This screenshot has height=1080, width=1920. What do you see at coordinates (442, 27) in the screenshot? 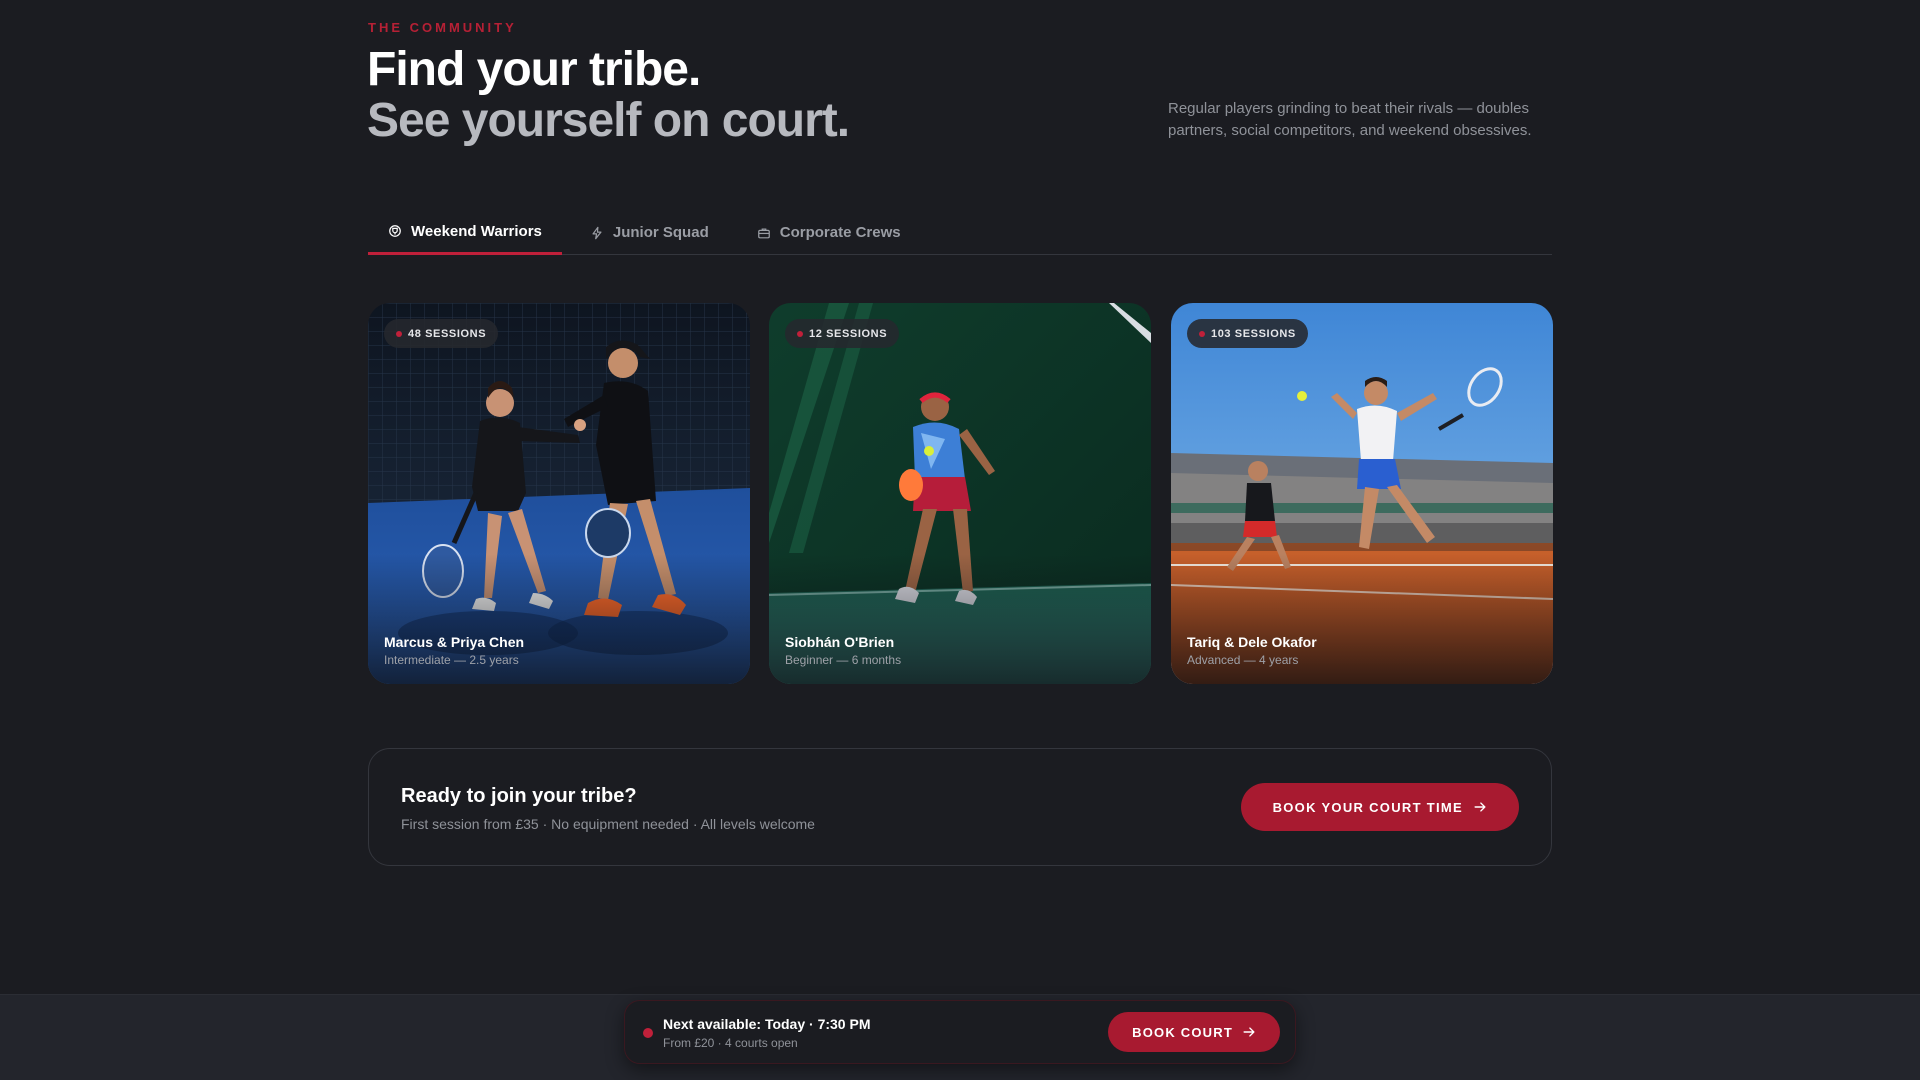
I see `section-eyebrow: THE COMMUNITY` at bounding box center [442, 27].